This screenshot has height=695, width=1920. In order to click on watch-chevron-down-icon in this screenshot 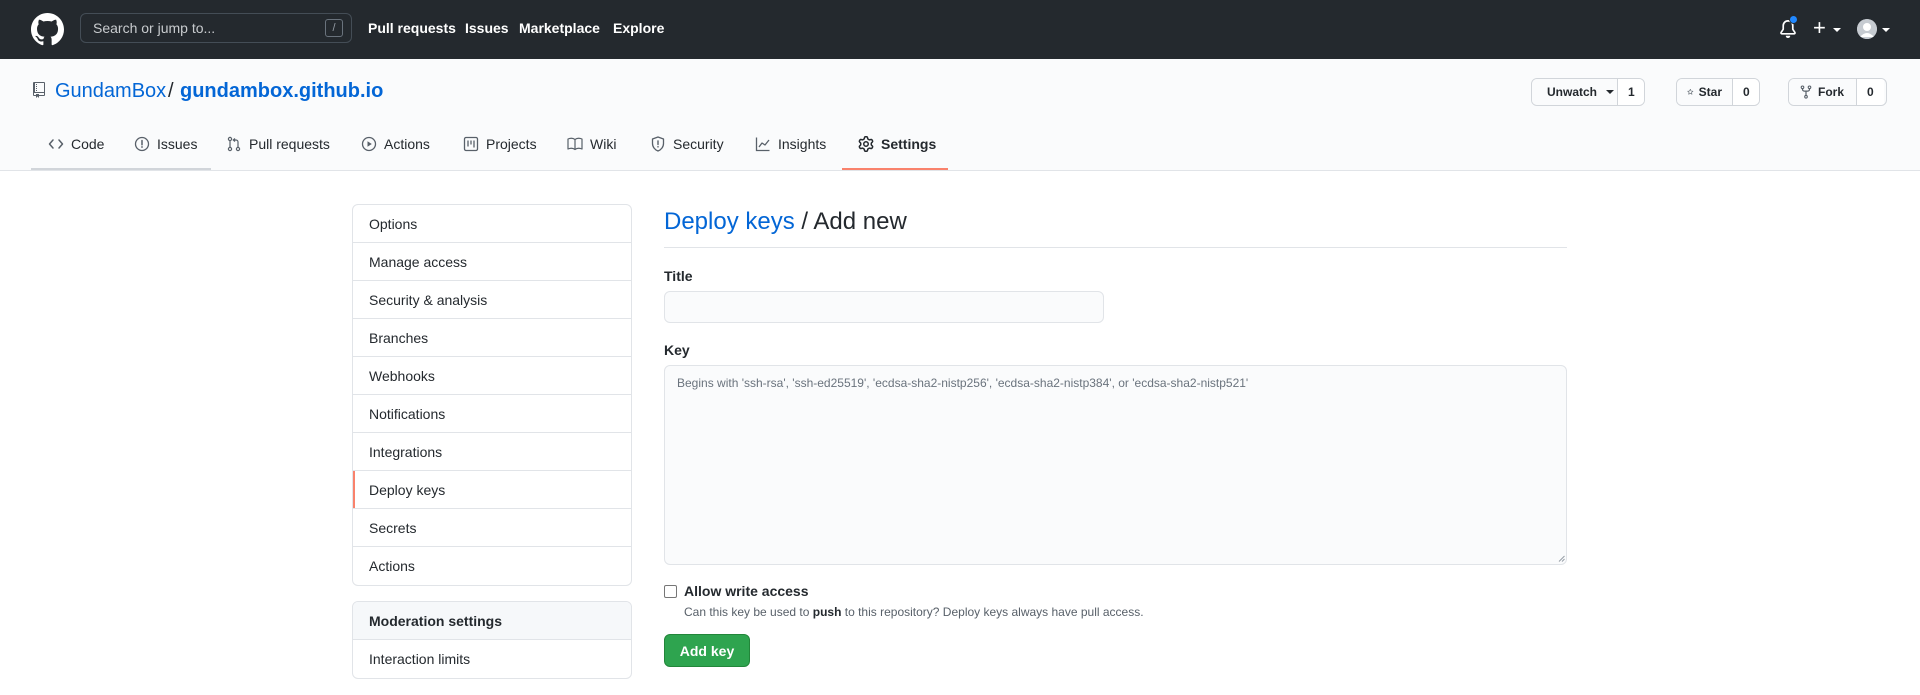, I will do `click(1610, 92)`.